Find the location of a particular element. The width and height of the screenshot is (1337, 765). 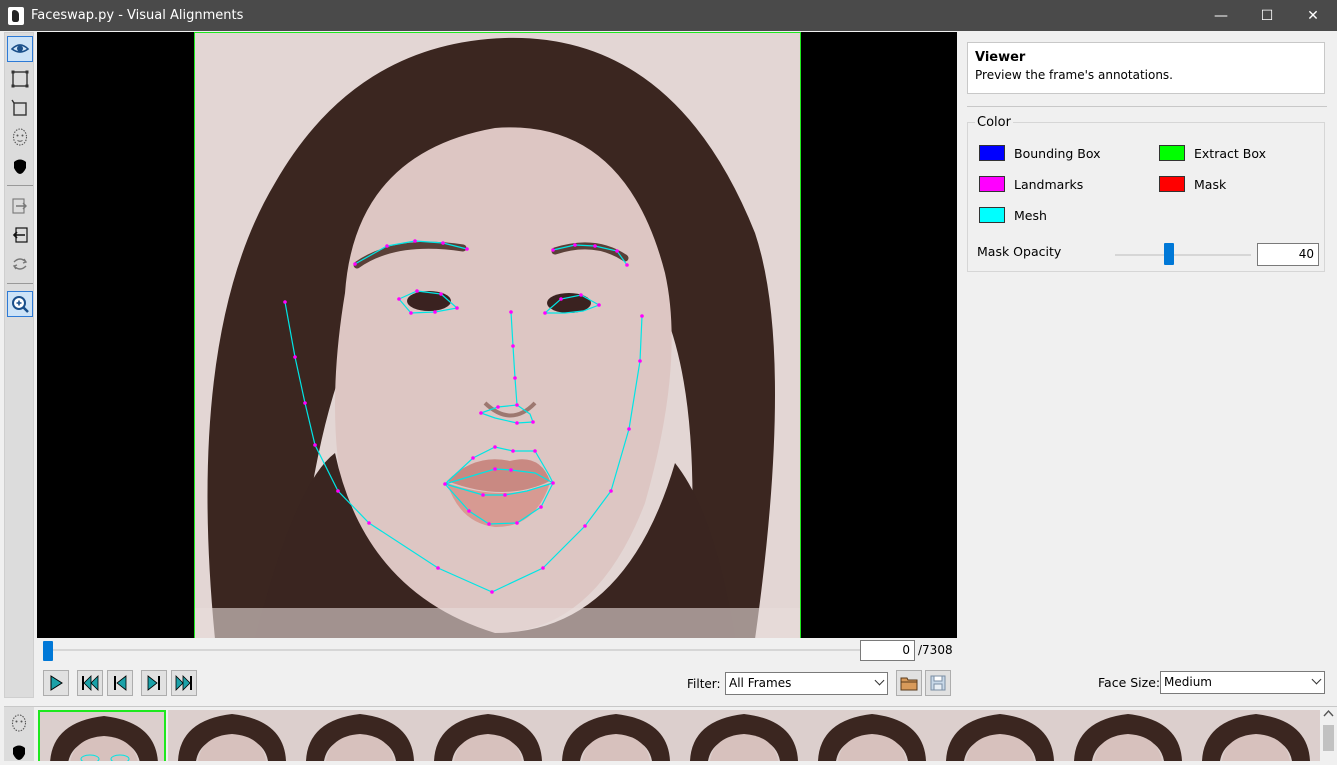

next-frame-button is located at coordinates (154, 683).